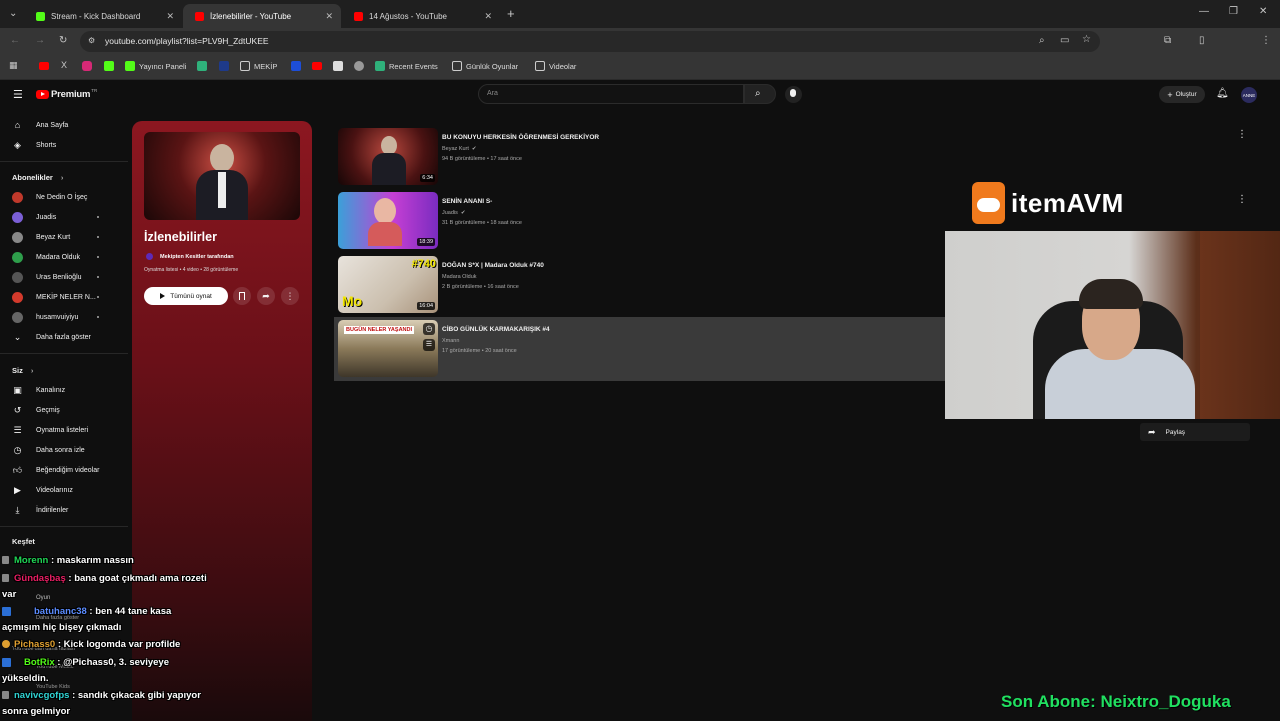 This screenshot has width=1280, height=721. I want to click on video-title: SENİN ANANI S-, so click(467, 201).